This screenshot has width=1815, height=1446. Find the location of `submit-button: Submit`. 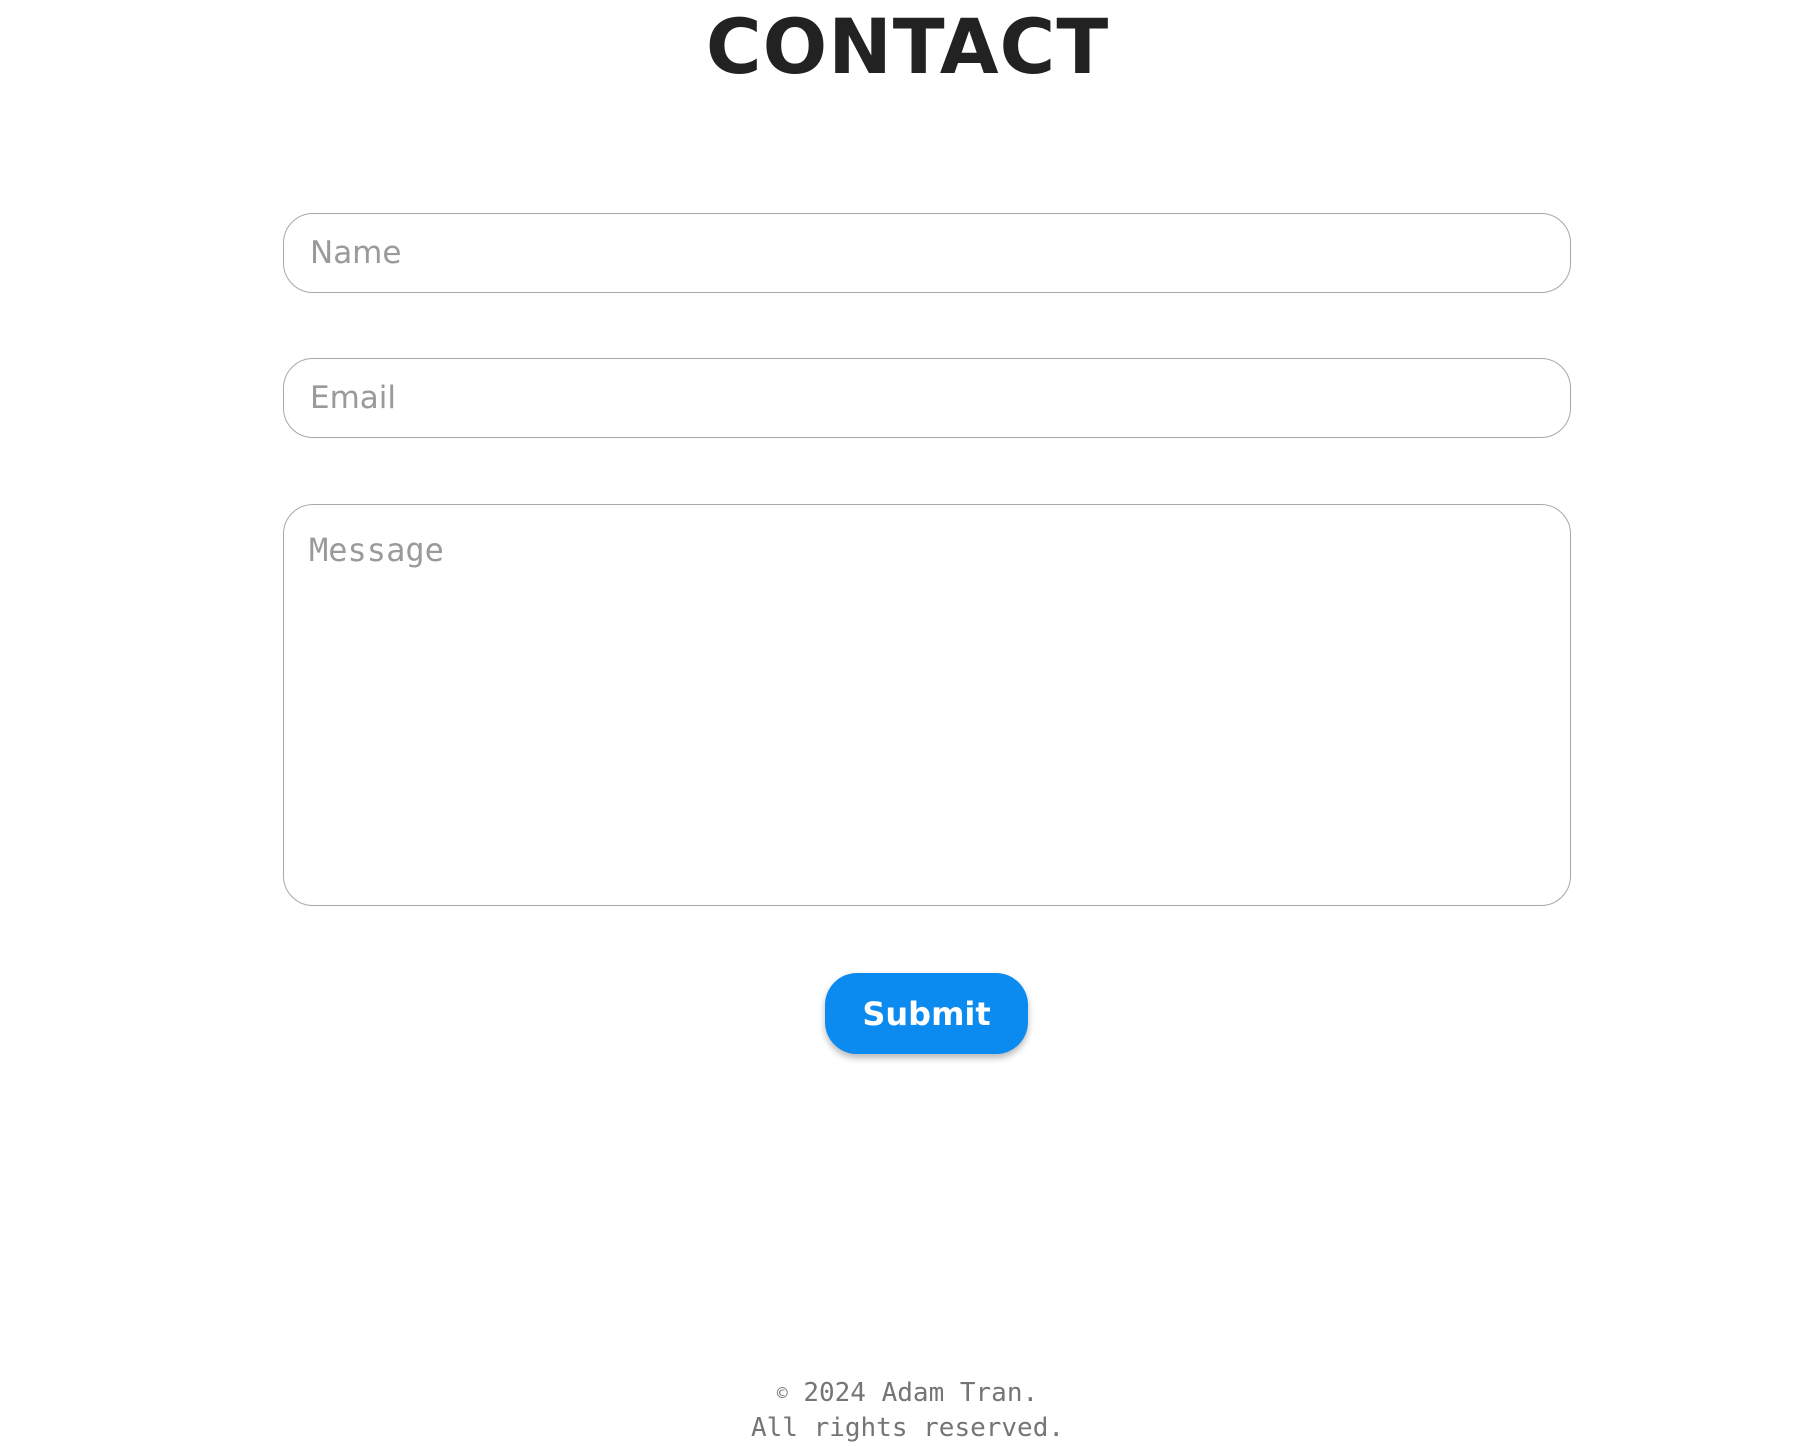

submit-button: Submit is located at coordinates (926, 1013).